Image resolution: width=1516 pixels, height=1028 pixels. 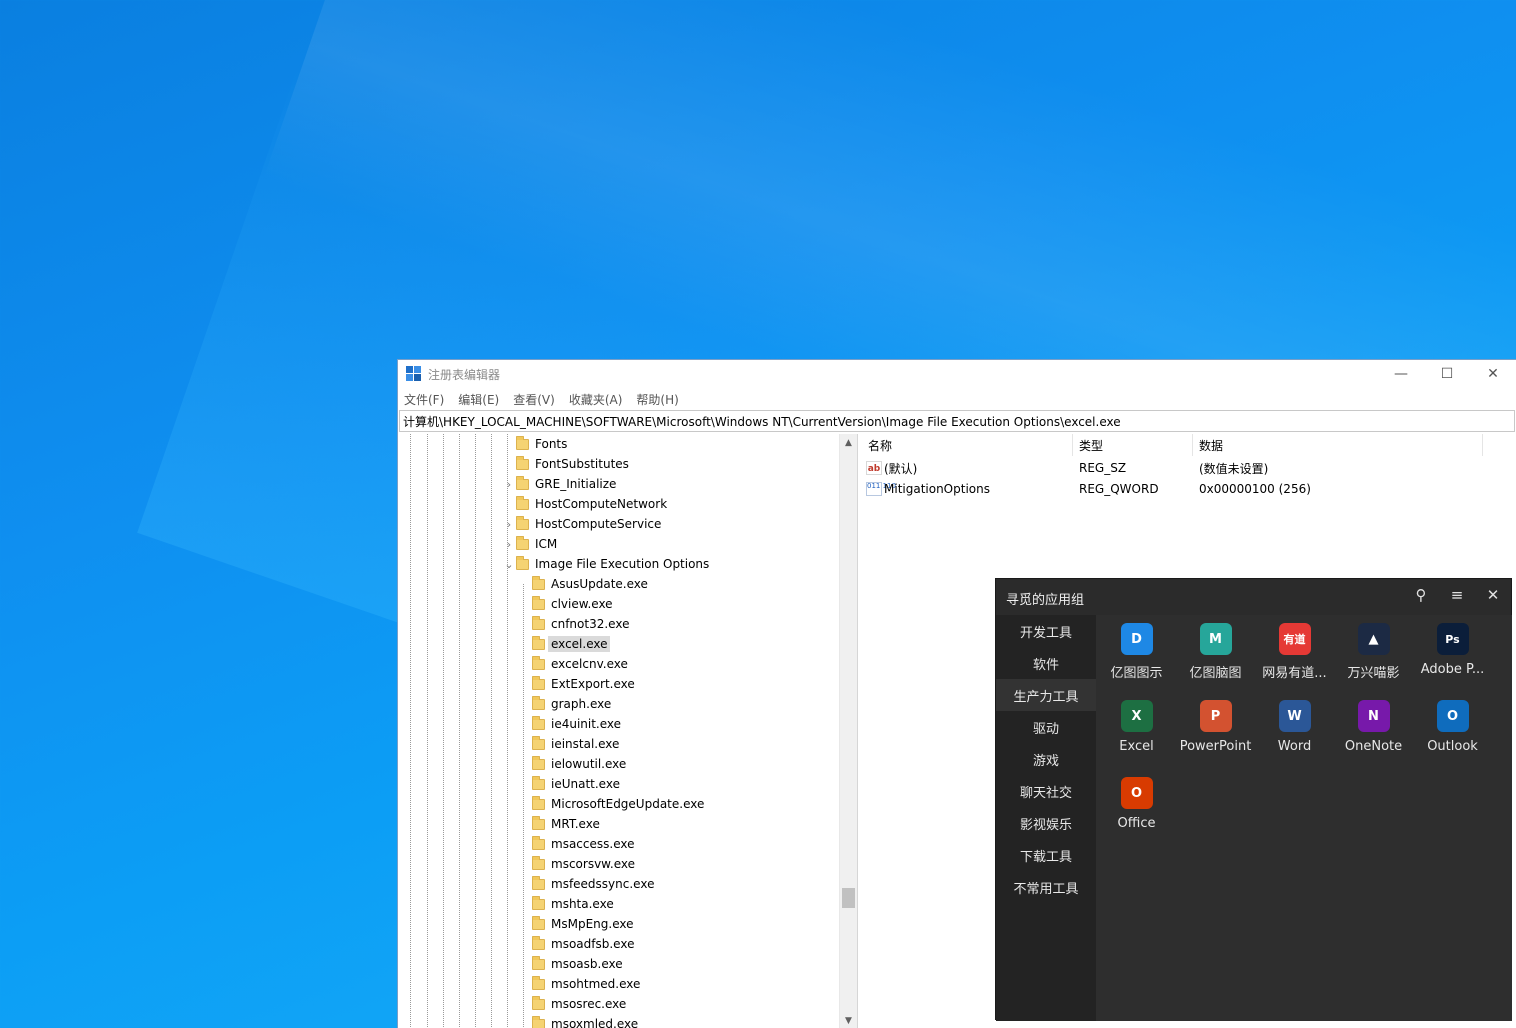 I want to click on app-launcher: X Excel, so click(x=1136, y=730).